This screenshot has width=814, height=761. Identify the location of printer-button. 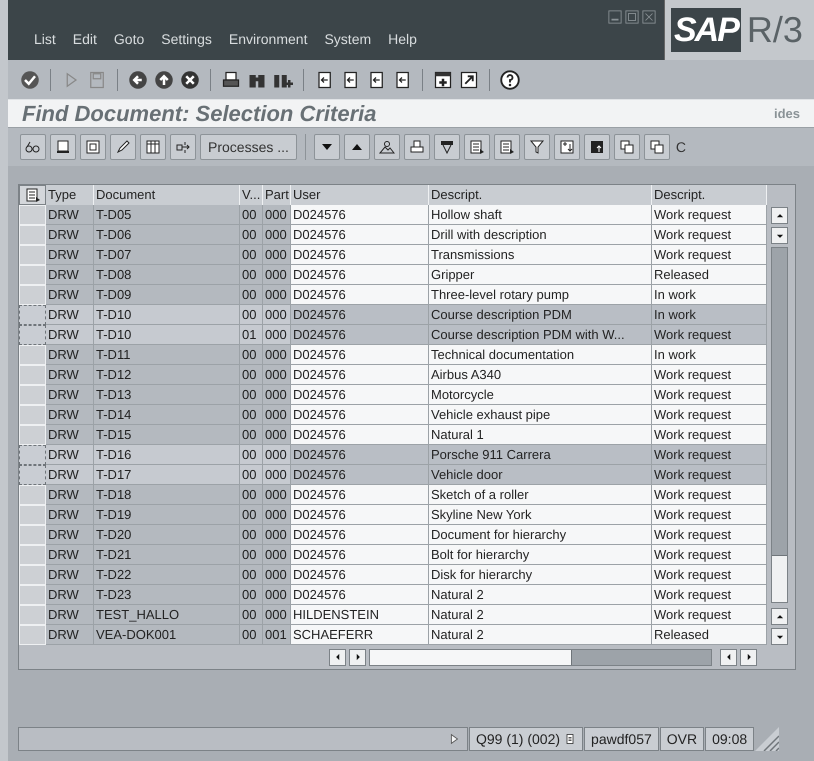
(417, 147).